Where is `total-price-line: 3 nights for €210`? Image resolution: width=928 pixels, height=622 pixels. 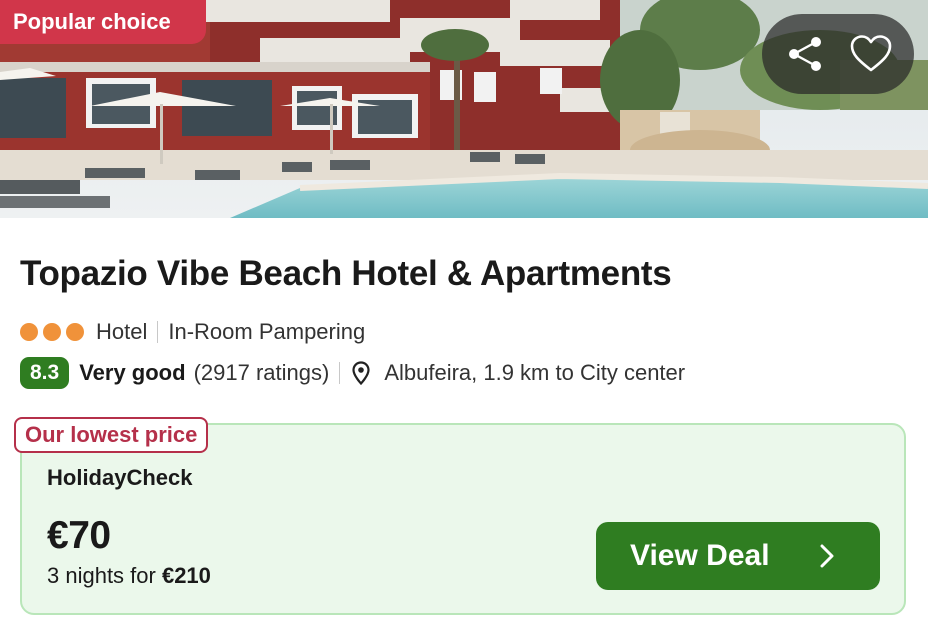 total-price-line: 3 nights for €210 is located at coordinates (129, 576).